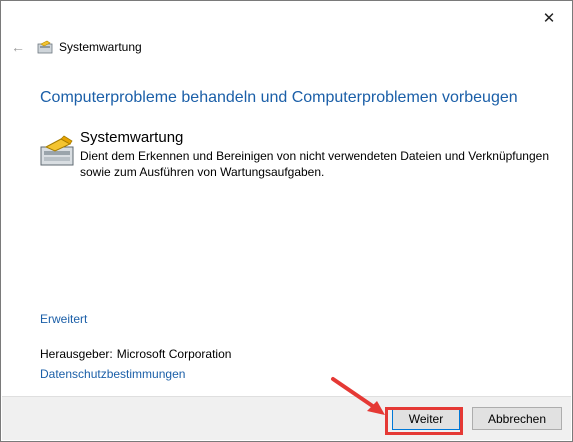 Image resolution: width=573 pixels, height=442 pixels. Describe the element at coordinates (286, 418) in the screenshot. I see `footer-bar: Weiter Abbrechen` at that location.